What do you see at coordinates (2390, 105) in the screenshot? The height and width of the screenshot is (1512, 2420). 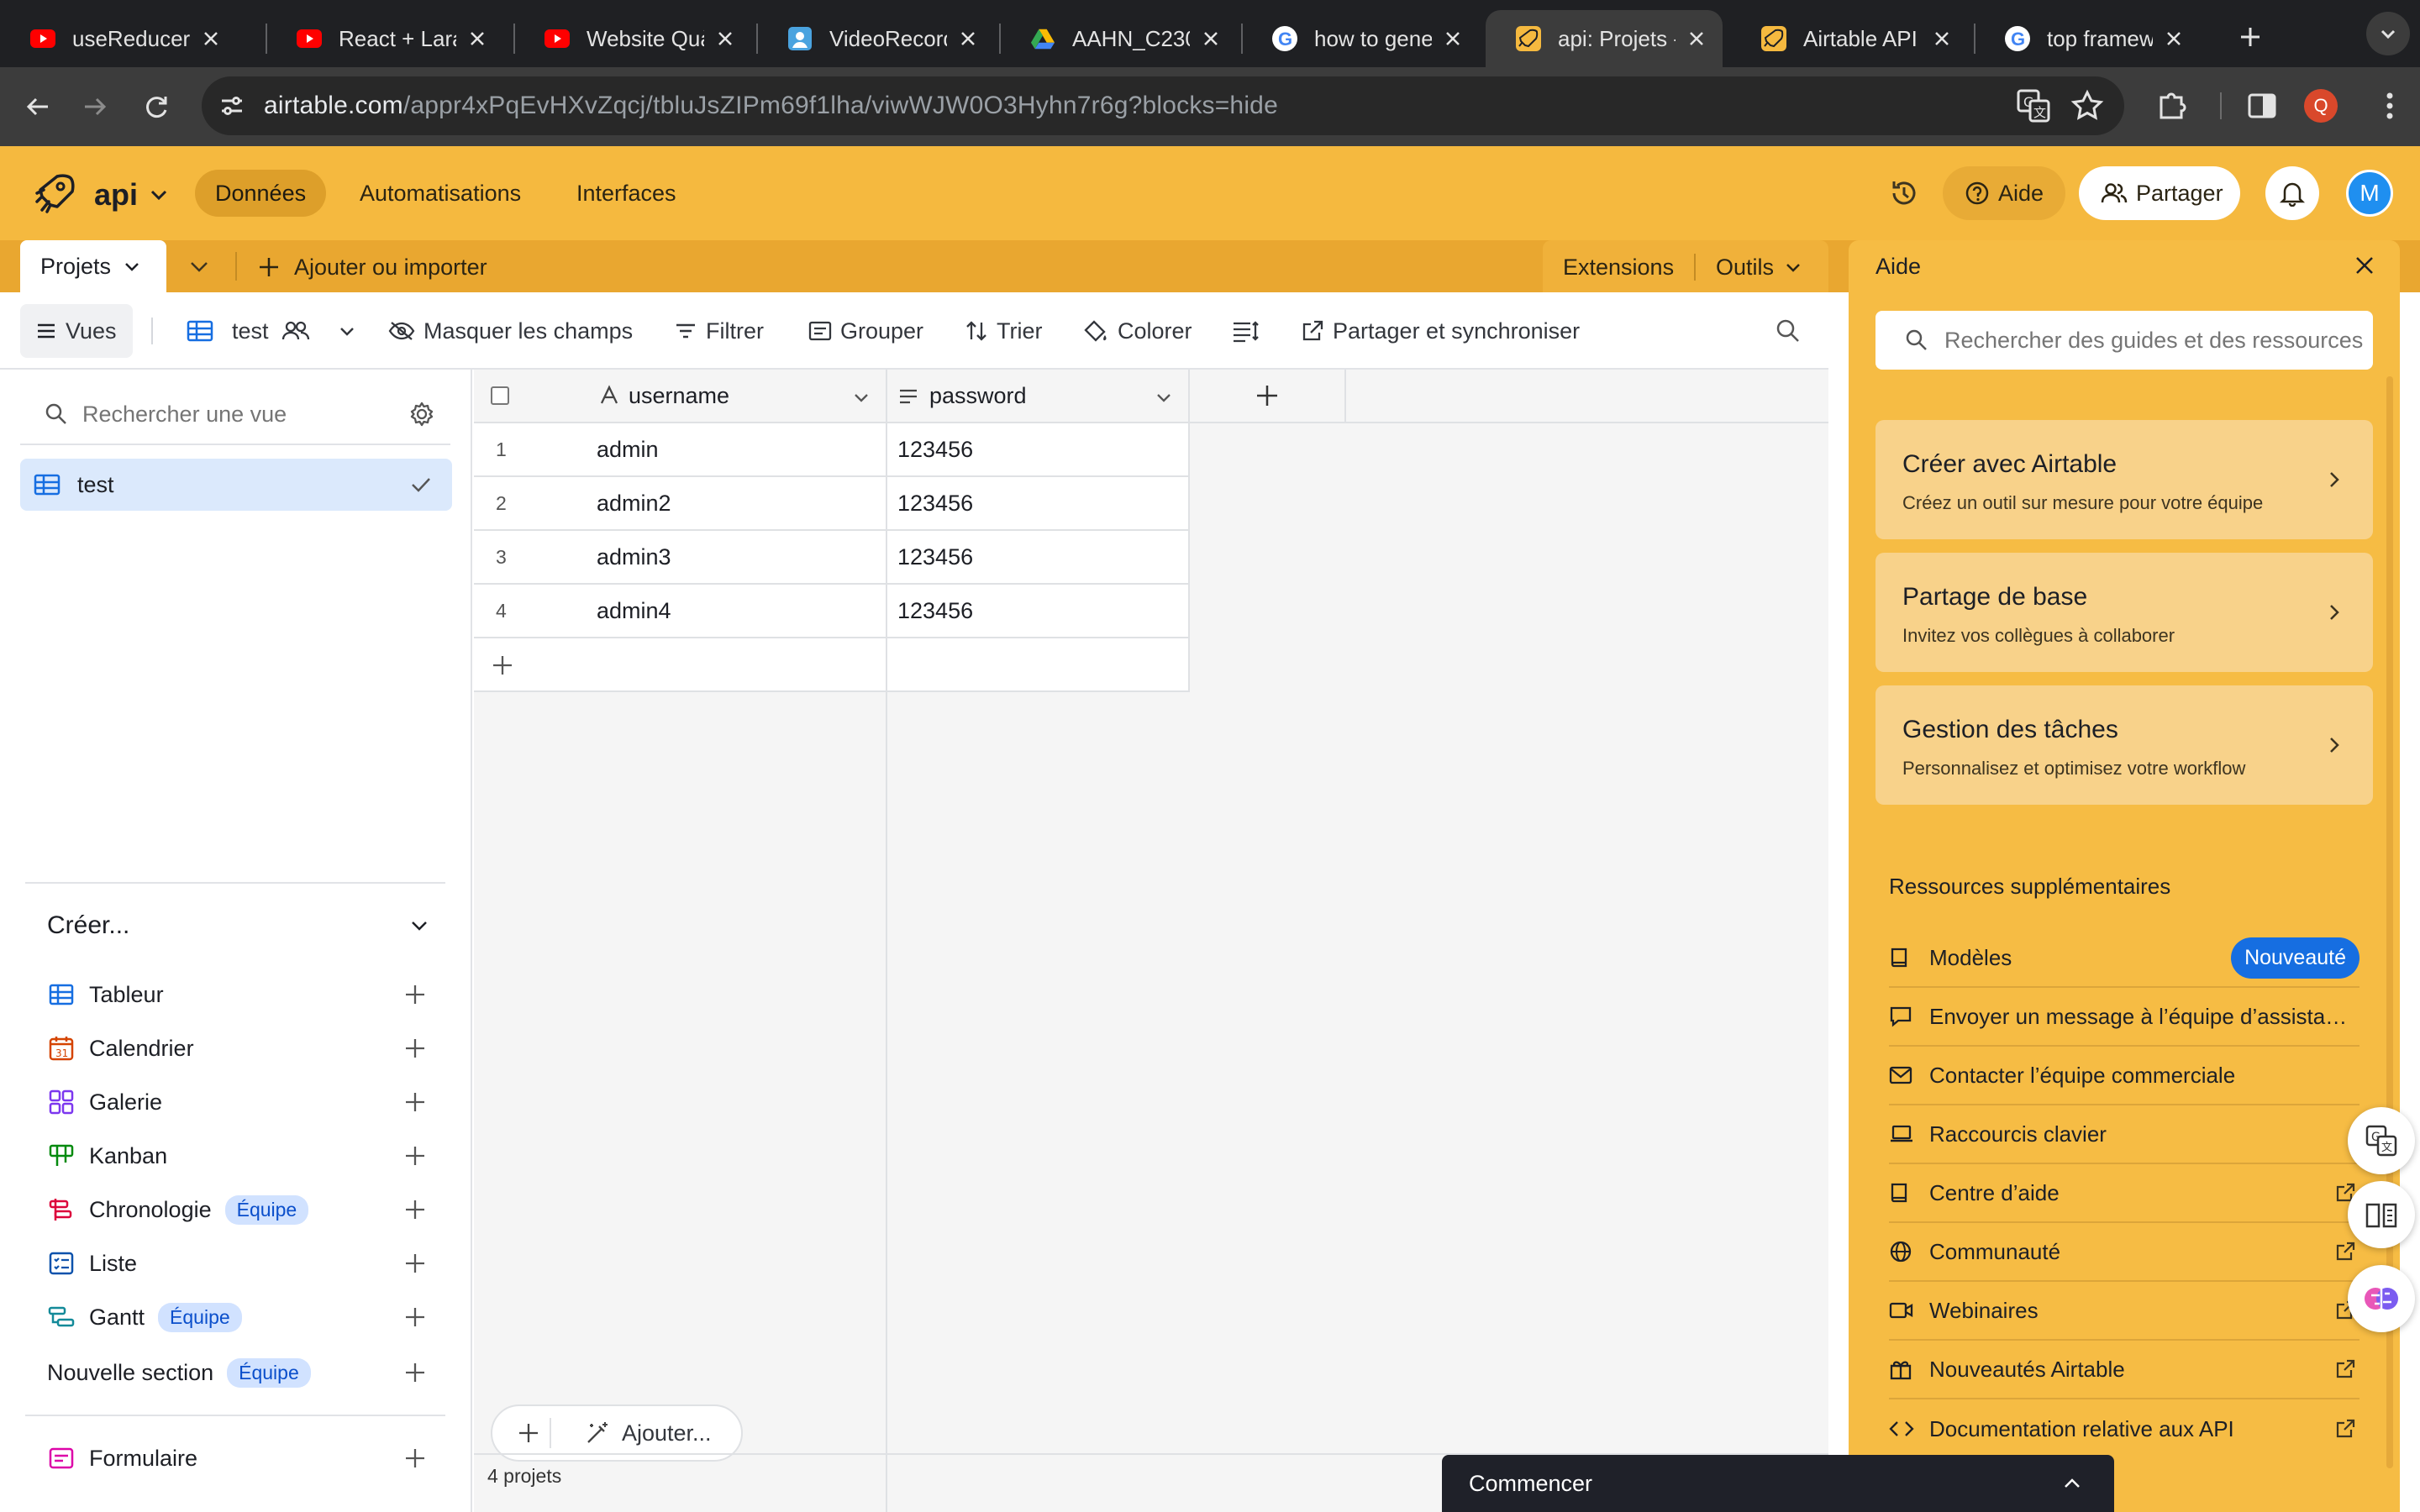 I see `browser-menu-icon` at bounding box center [2390, 105].